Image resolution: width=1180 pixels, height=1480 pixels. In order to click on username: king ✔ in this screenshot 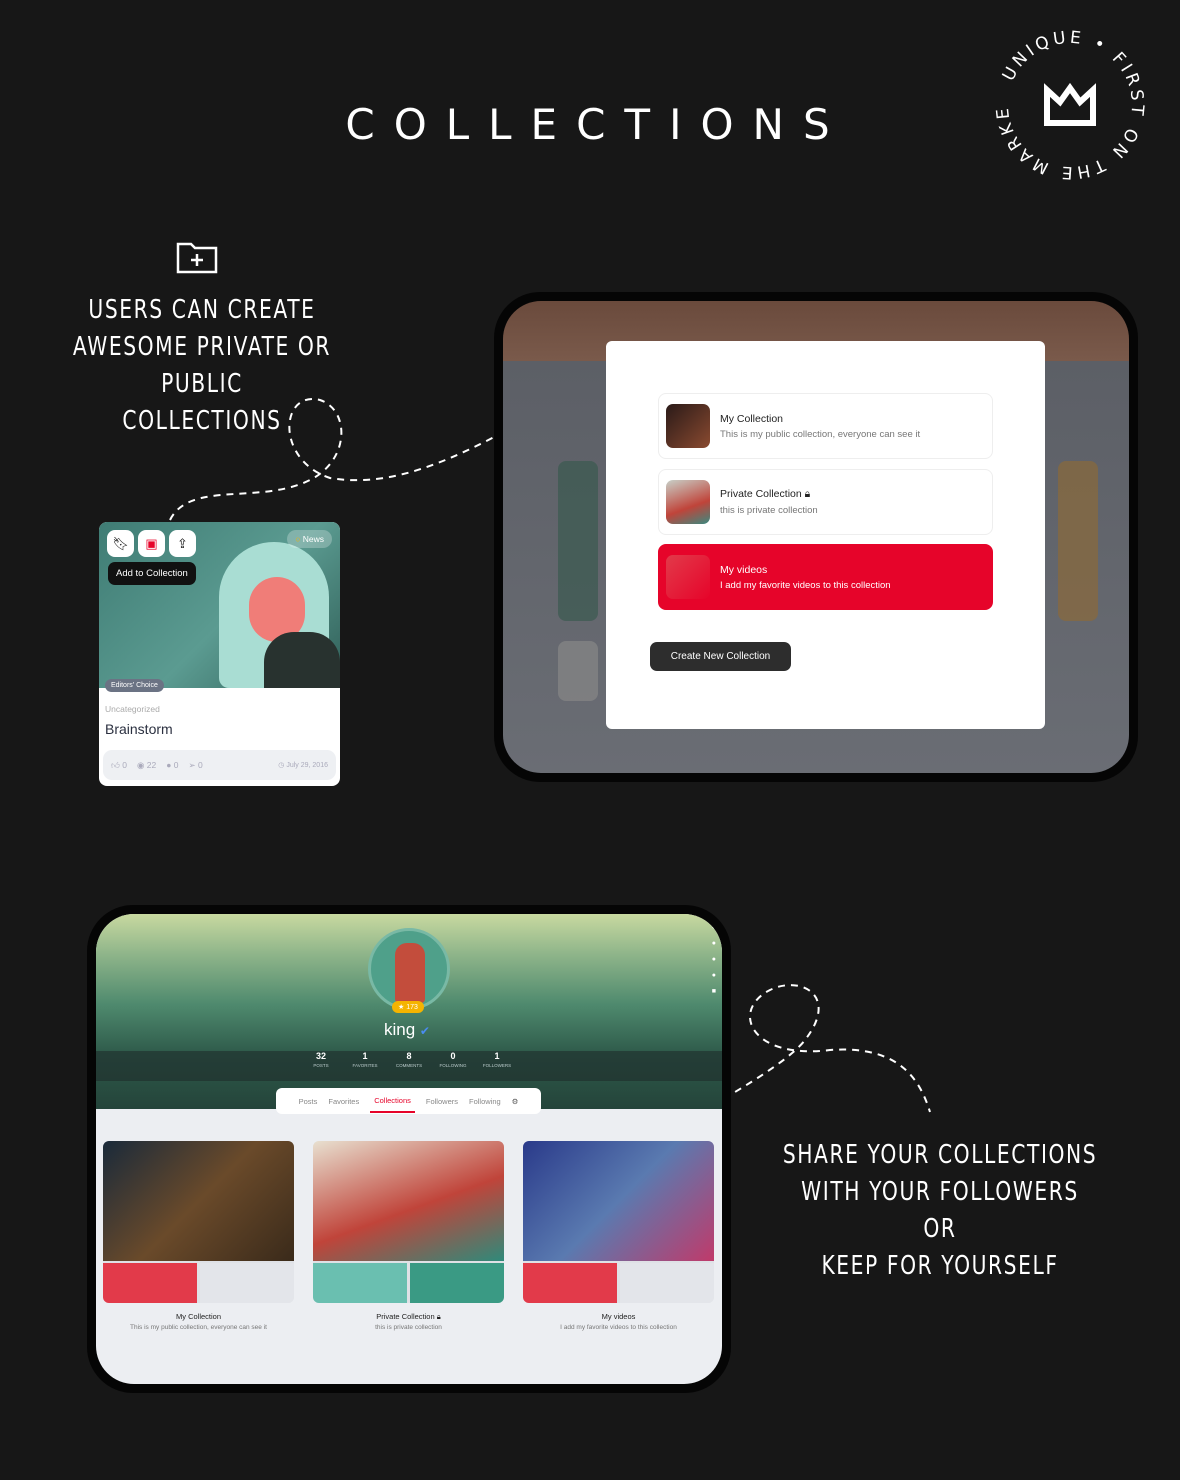, I will do `click(407, 1030)`.